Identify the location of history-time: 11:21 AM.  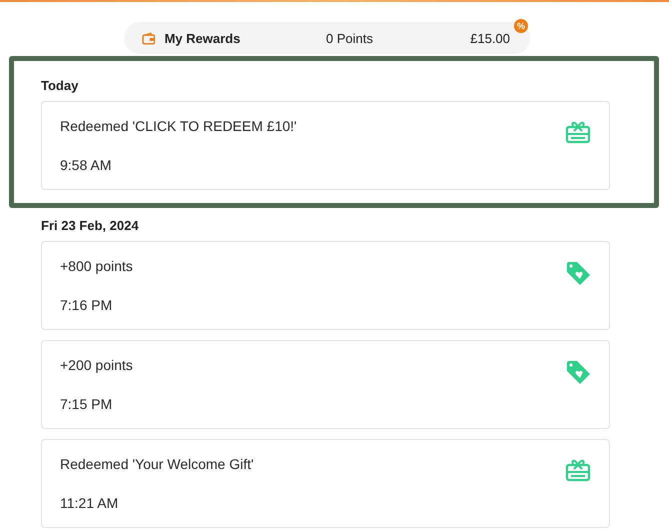
(90, 503).